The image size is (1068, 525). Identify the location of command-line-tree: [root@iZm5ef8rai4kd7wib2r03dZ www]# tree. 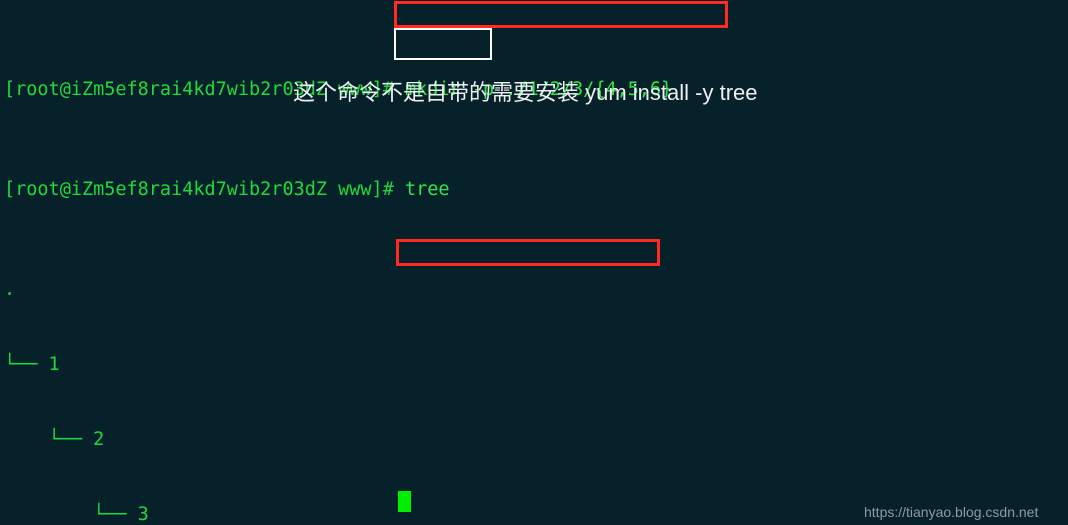
(536, 189).